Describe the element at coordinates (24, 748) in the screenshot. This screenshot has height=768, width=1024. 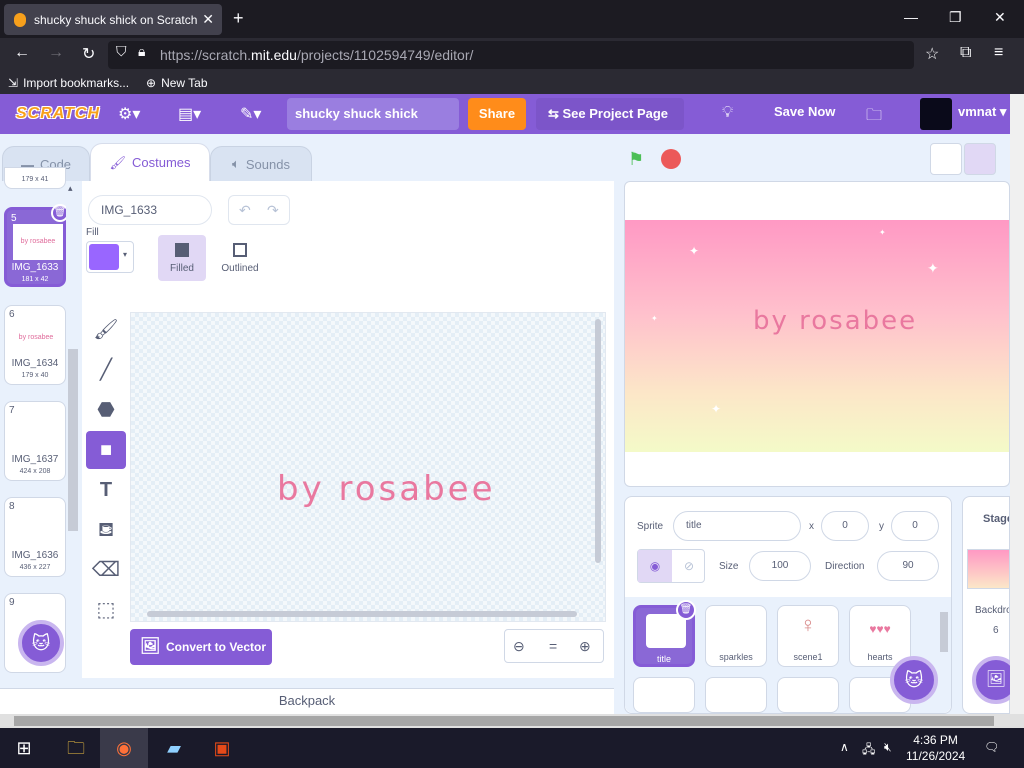
I see `windows-start-icon: ⊞` at that location.